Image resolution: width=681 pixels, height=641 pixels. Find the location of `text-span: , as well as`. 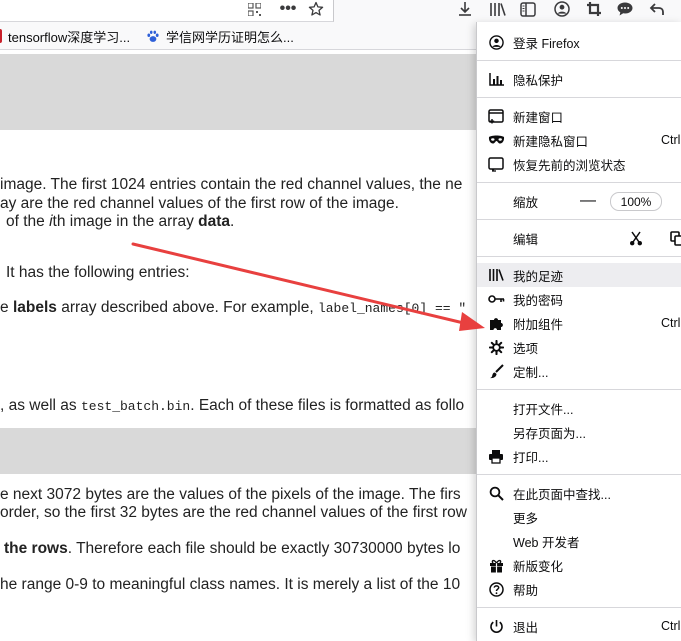

text-span: , as well as is located at coordinates (40, 405).